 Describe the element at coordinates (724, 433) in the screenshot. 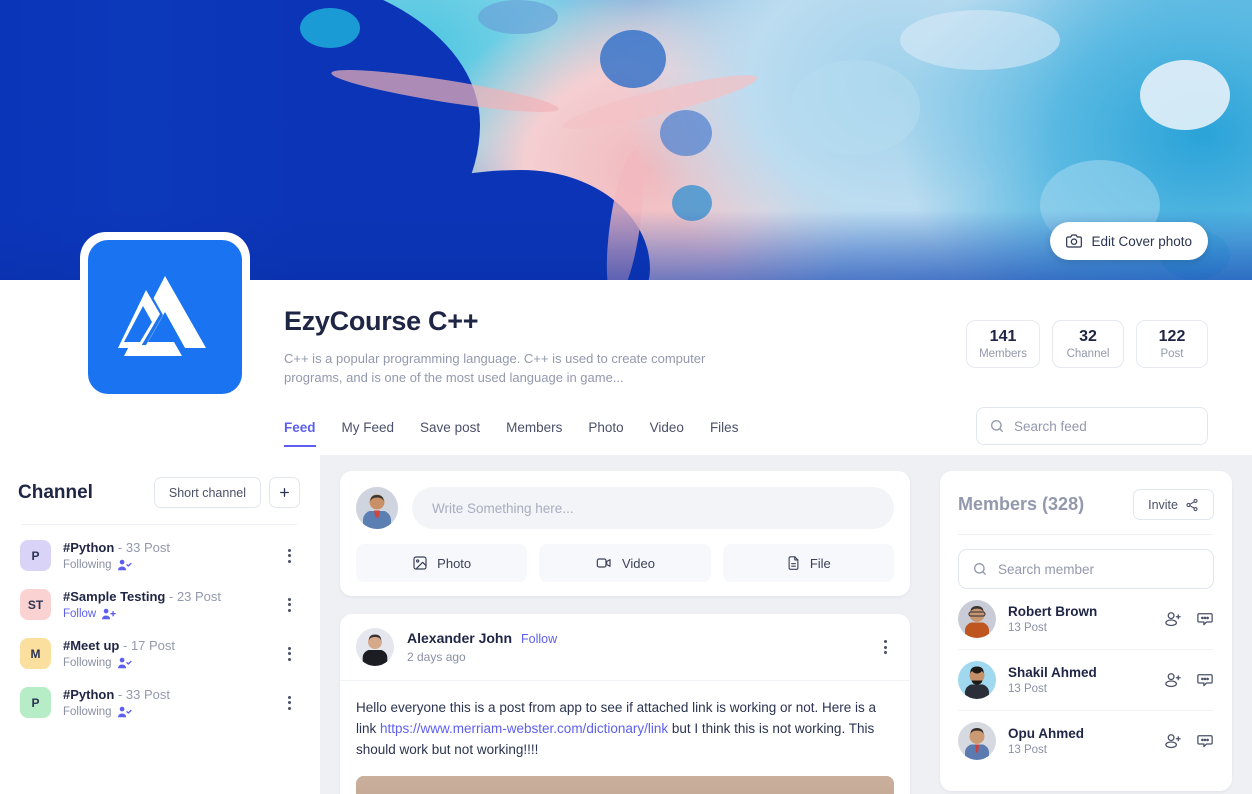

I see `tab-files: Files` at that location.